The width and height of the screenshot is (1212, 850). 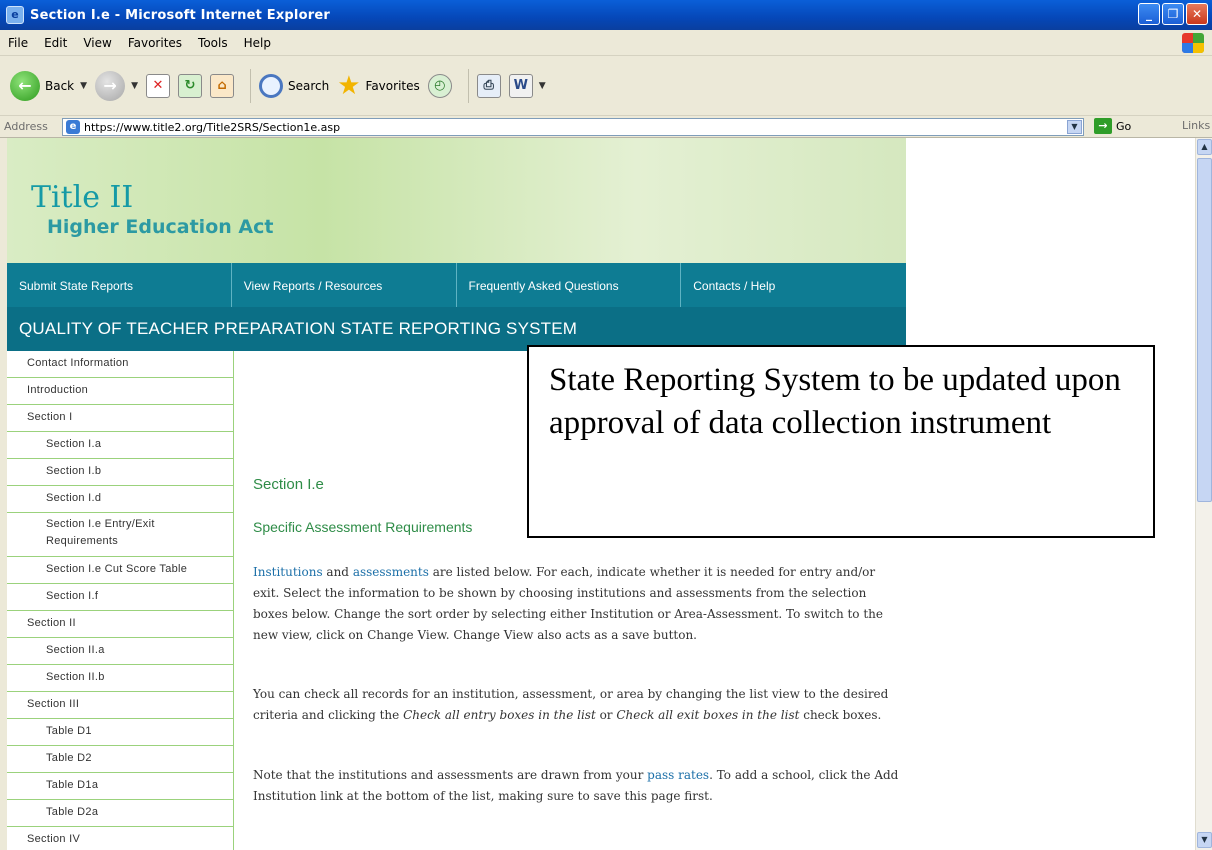 I want to click on edit-button: W ▼, so click(x=527, y=85).